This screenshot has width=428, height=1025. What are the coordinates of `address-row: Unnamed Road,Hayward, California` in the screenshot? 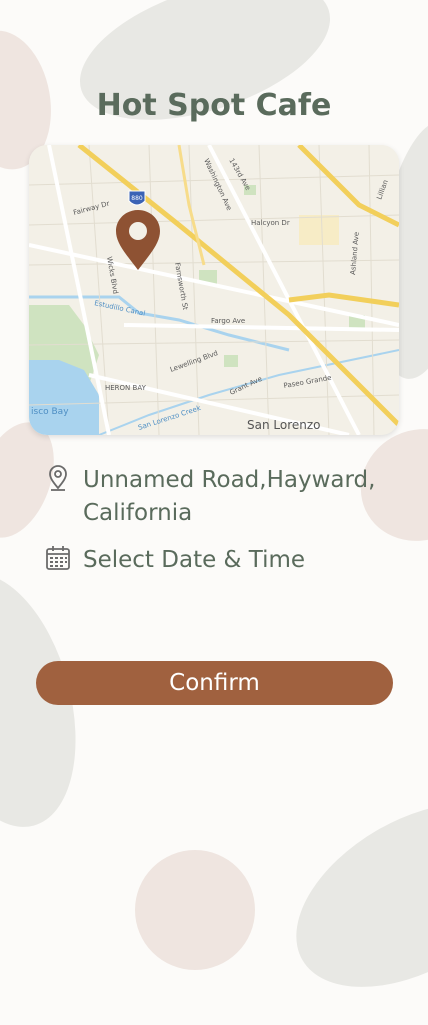 It's located at (220, 497).